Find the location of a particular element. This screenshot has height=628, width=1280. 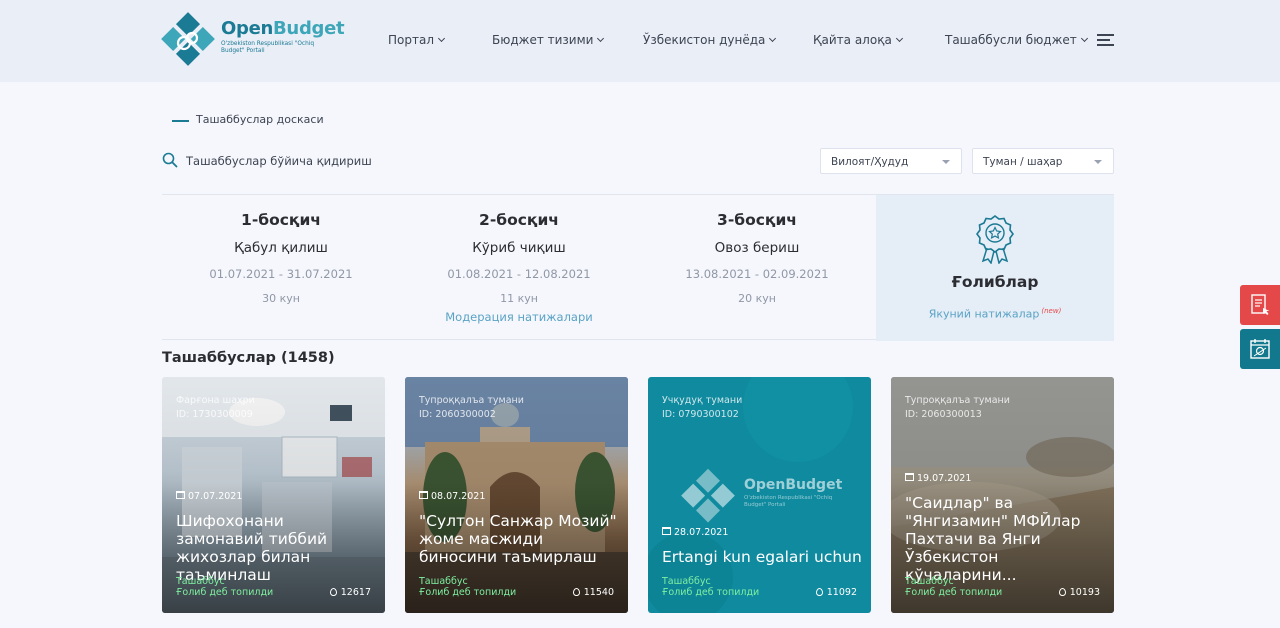

new-badge: (new) is located at coordinates (1051, 311).